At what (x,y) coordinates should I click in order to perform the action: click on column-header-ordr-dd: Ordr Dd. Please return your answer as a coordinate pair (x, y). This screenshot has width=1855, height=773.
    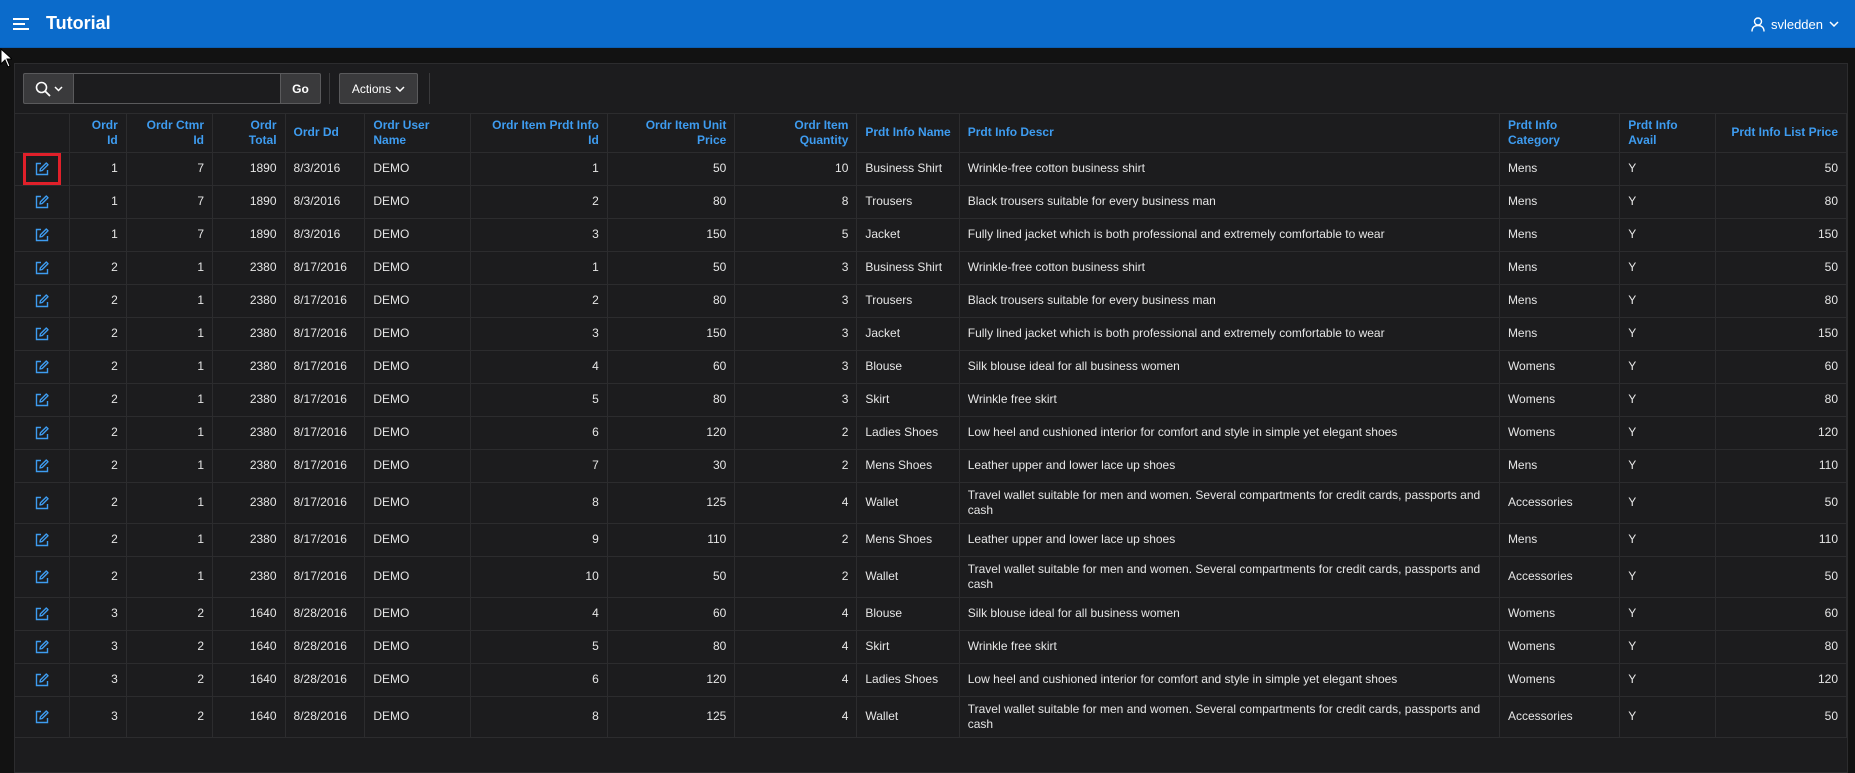
    Looking at the image, I should click on (325, 133).